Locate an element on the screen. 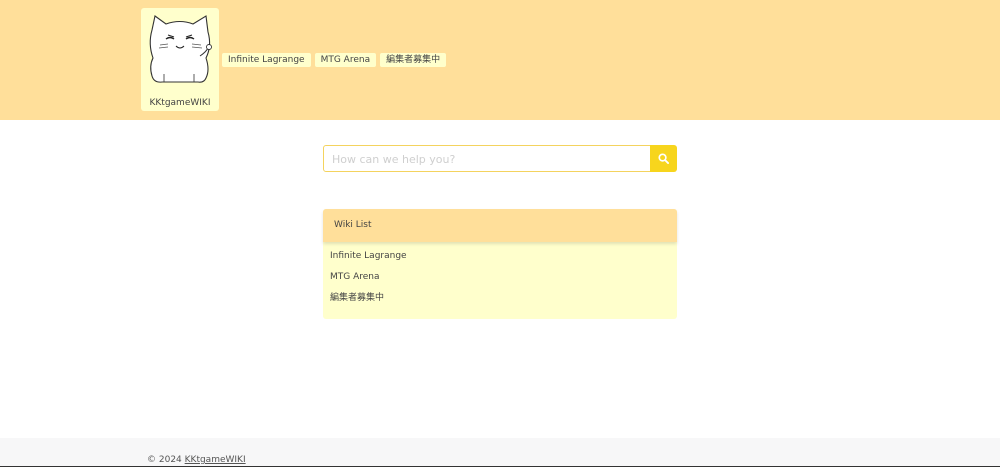 The width and height of the screenshot is (1000, 467). footer-copyright: © 2024 KKtgameWIKI is located at coordinates (196, 460).